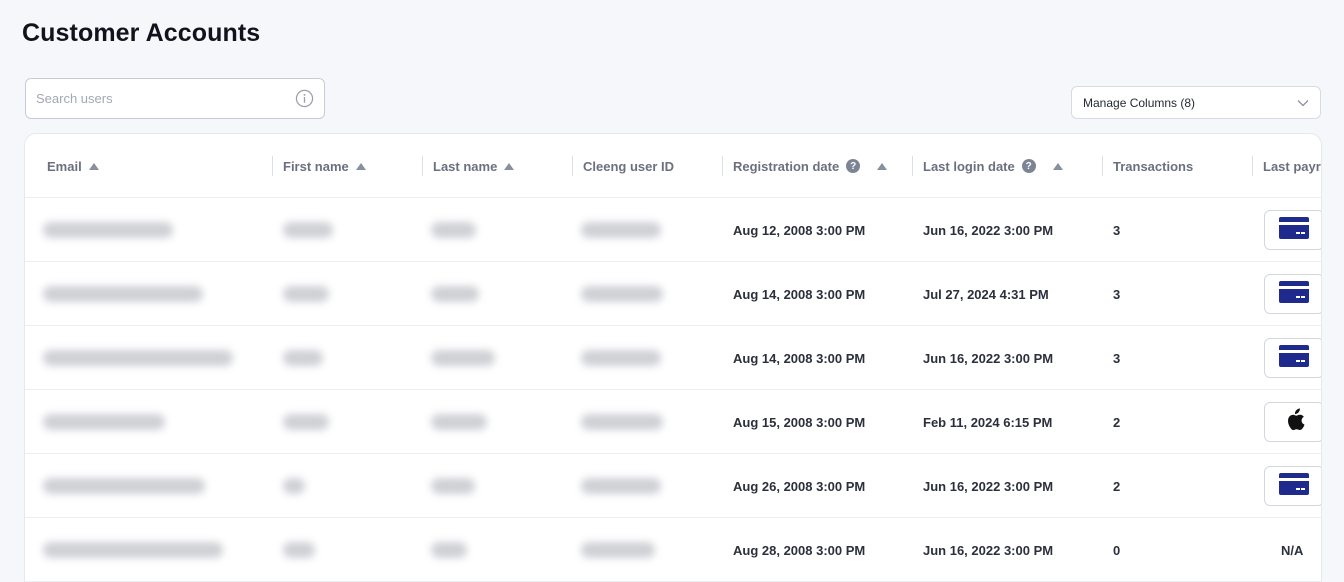 This screenshot has height=582, width=1344. Describe the element at coordinates (988, 422) in the screenshot. I see `last-login-date-cell: Feb 11, 2024 6:15 PM` at that location.